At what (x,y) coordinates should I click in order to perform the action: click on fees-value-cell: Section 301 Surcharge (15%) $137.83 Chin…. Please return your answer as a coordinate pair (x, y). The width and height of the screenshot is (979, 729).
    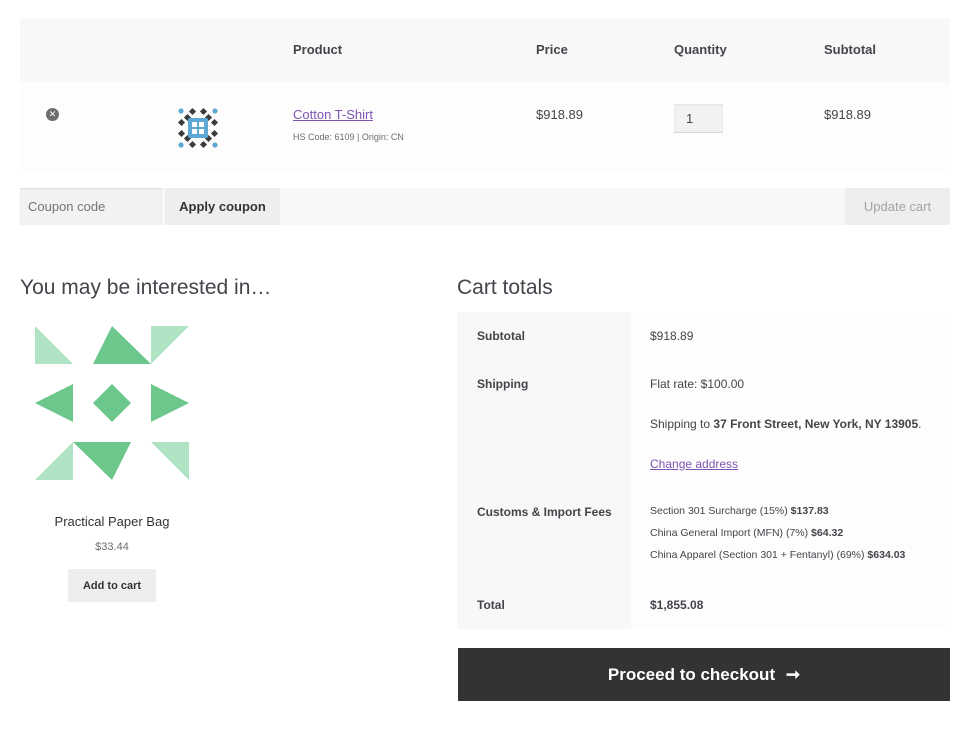
    Looking at the image, I should click on (790, 534).